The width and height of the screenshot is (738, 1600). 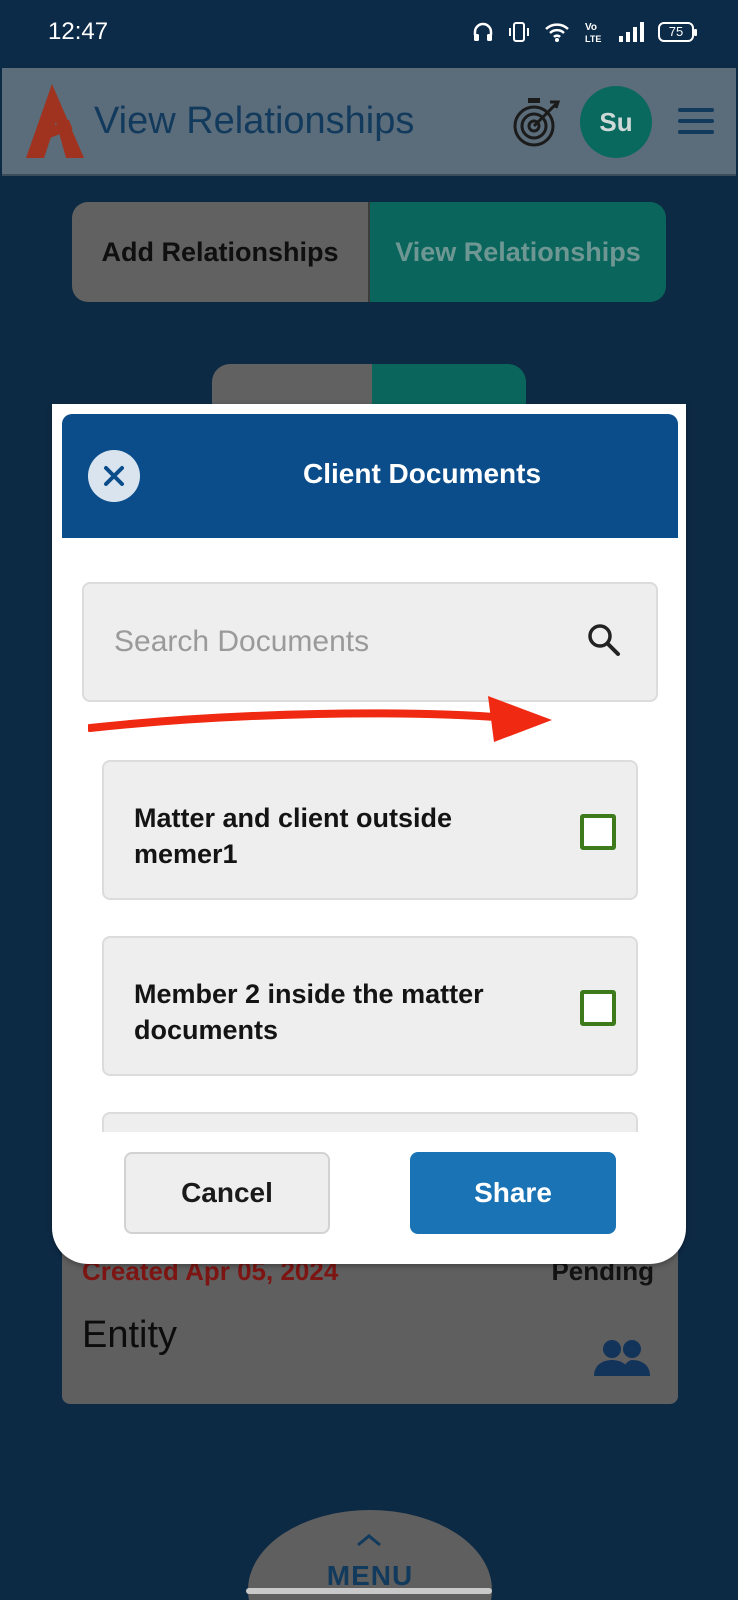 What do you see at coordinates (130, 1335) in the screenshot?
I see `card-title: Entity` at bounding box center [130, 1335].